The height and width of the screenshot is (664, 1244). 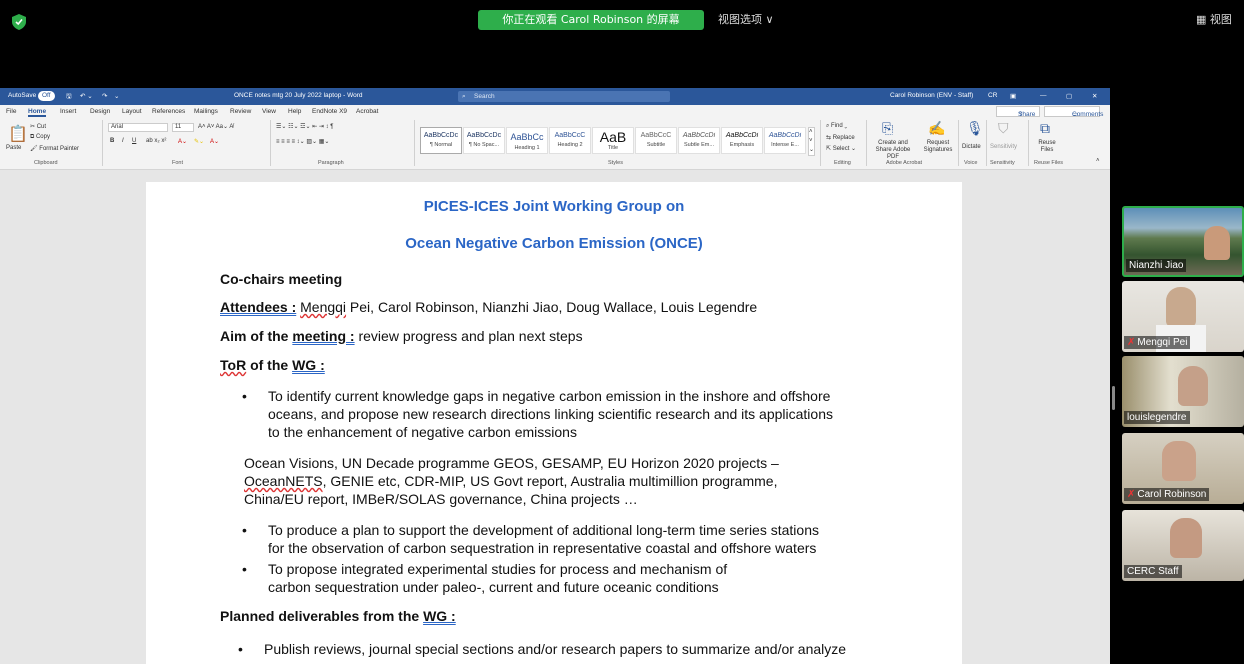 I want to click on tab-home: Home, so click(x=37, y=112).